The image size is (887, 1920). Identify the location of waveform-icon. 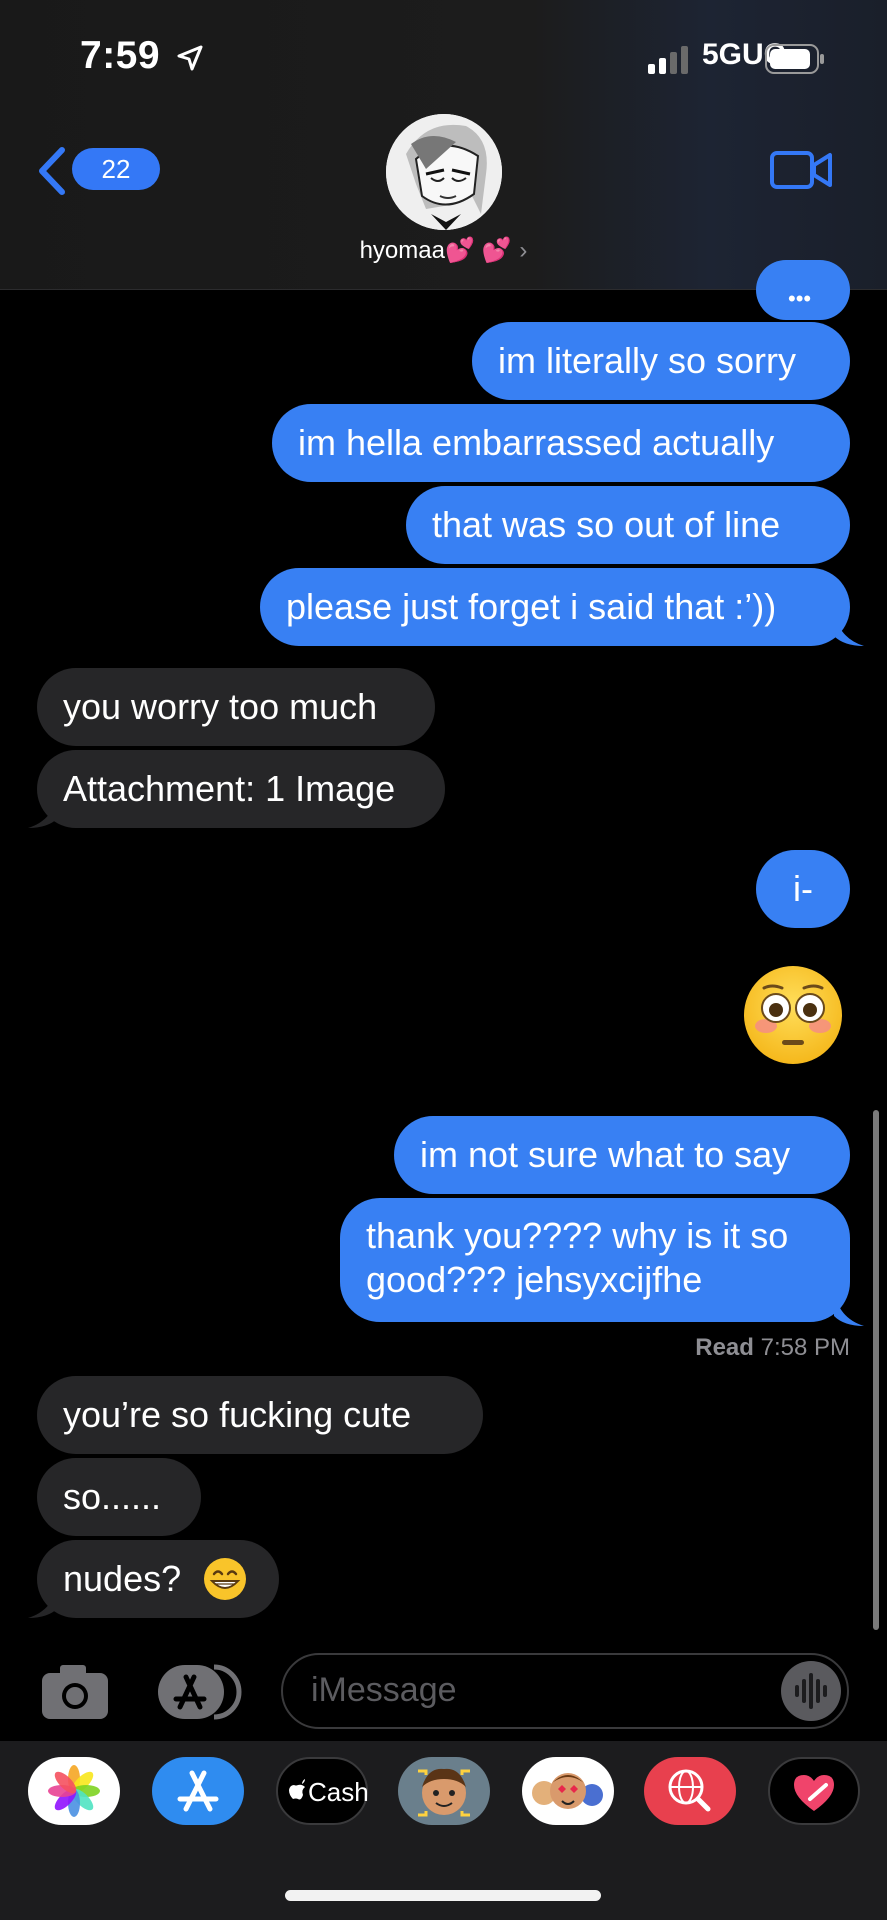
(811, 1691).